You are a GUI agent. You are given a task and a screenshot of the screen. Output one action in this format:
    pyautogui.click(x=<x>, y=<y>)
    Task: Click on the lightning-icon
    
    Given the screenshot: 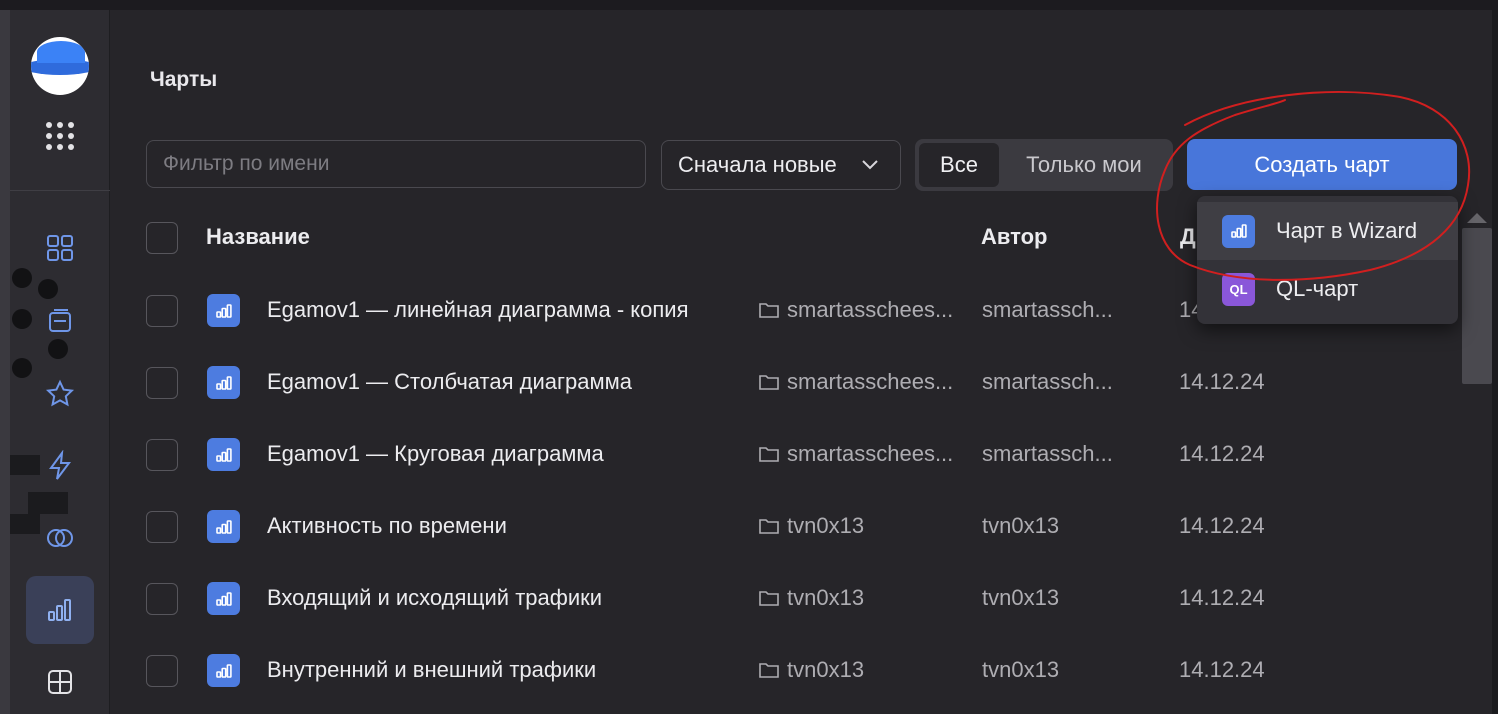 What is the action you would take?
    pyautogui.click(x=60, y=465)
    